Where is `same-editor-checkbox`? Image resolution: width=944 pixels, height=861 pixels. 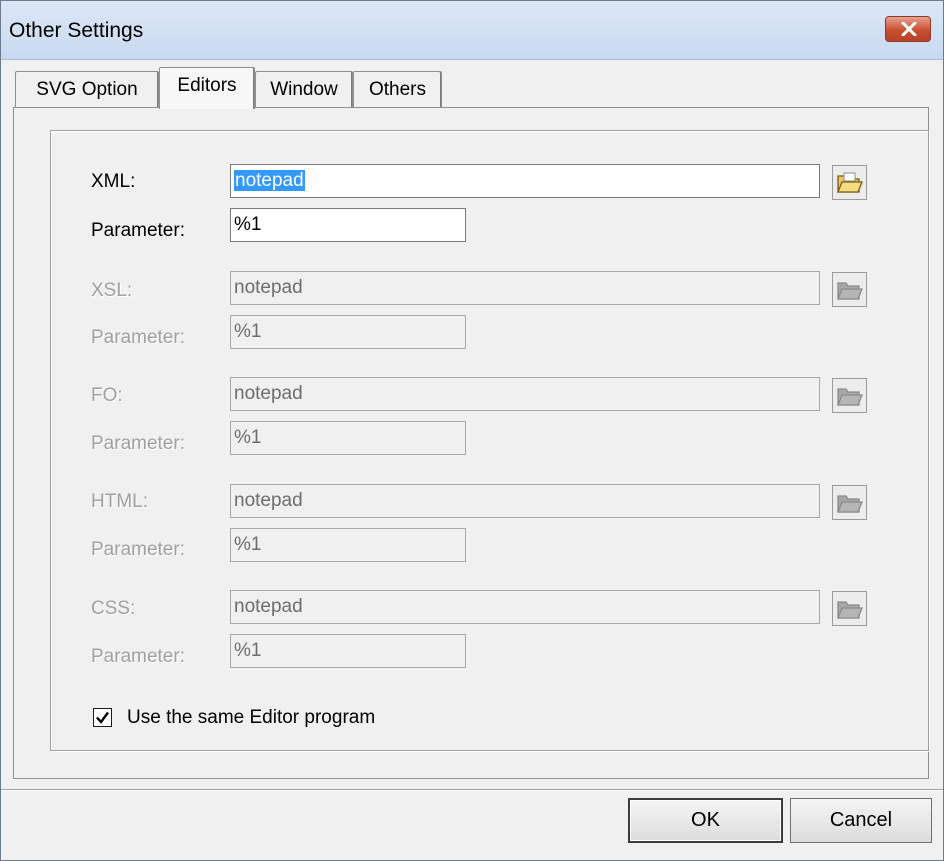
same-editor-checkbox is located at coordinates (102, 717).